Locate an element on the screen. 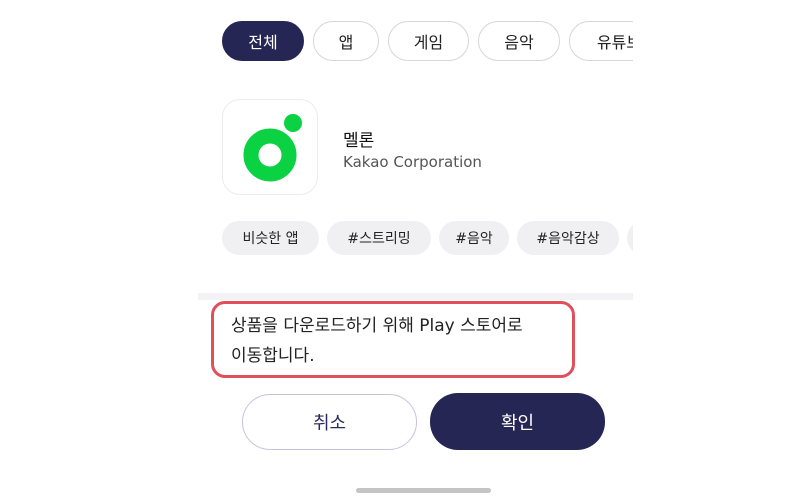  confirm-button: 확인 is located at coordinates (517, 421).